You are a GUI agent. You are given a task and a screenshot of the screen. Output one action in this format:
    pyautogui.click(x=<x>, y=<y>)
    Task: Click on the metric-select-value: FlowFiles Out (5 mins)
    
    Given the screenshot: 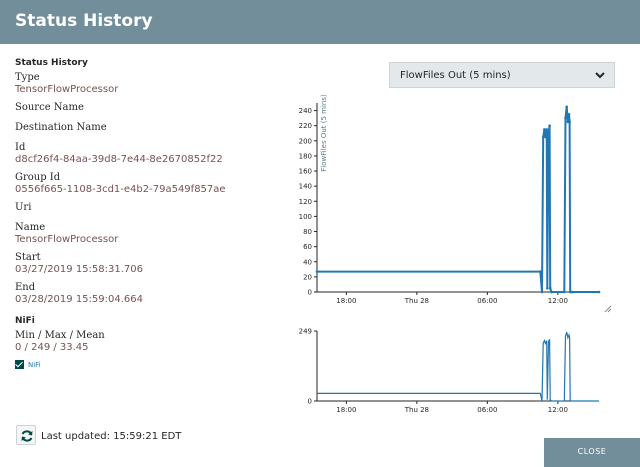 What is the action you would take?
    pyautogui.click(x=455, y=75)
    